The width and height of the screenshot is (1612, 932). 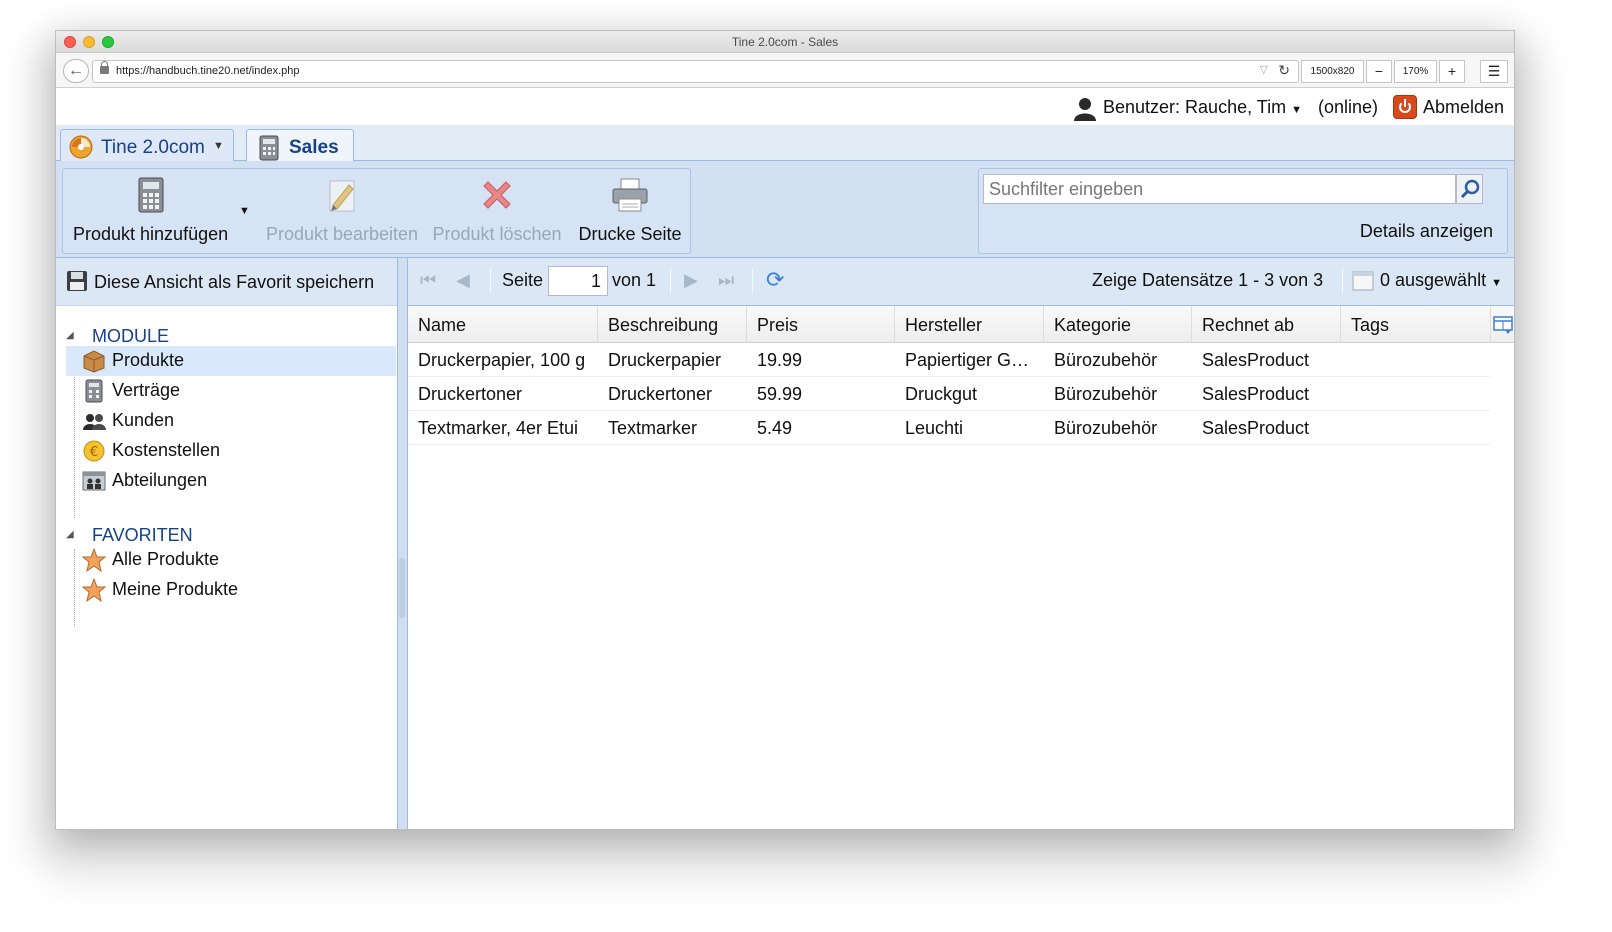 What do you see at coordinates (1219, 189) in the screenshot?
I see `search-filter-input` at bounding box center [1219, 189].